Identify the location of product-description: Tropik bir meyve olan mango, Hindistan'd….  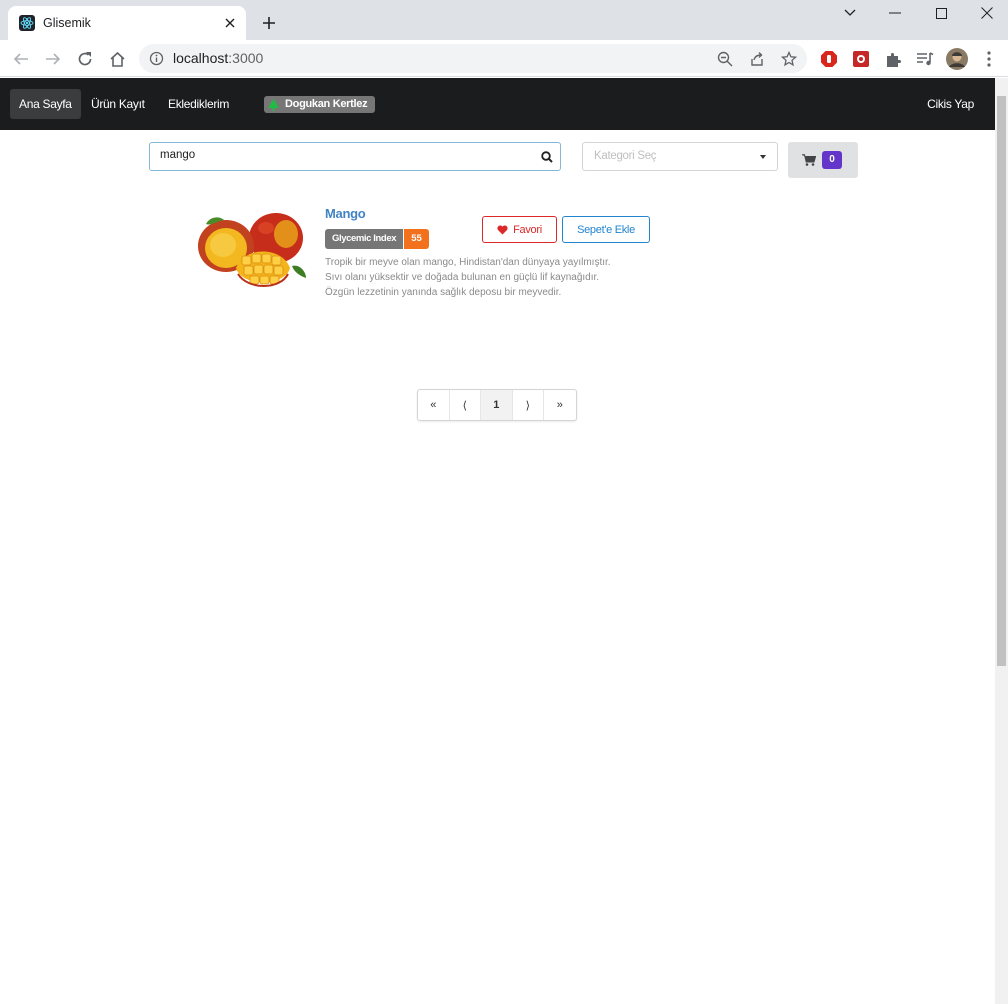
(490, 277).